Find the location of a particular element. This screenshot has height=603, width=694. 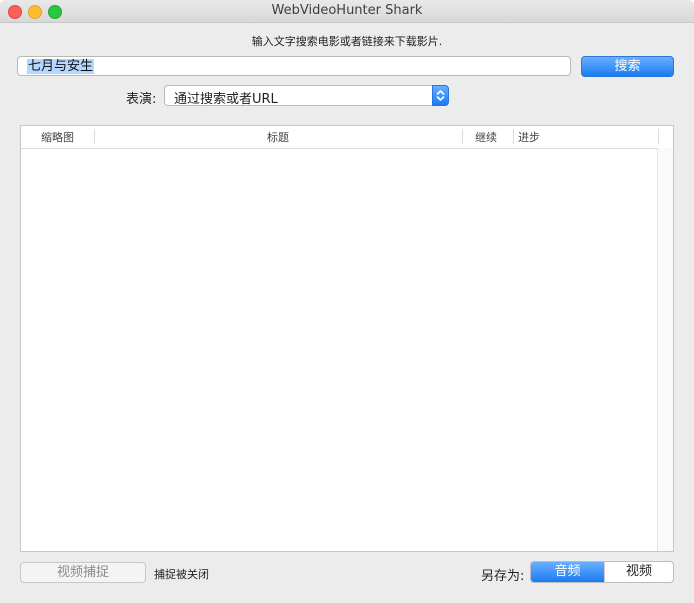

table-scrollbar is located at coordinates (665, 349).